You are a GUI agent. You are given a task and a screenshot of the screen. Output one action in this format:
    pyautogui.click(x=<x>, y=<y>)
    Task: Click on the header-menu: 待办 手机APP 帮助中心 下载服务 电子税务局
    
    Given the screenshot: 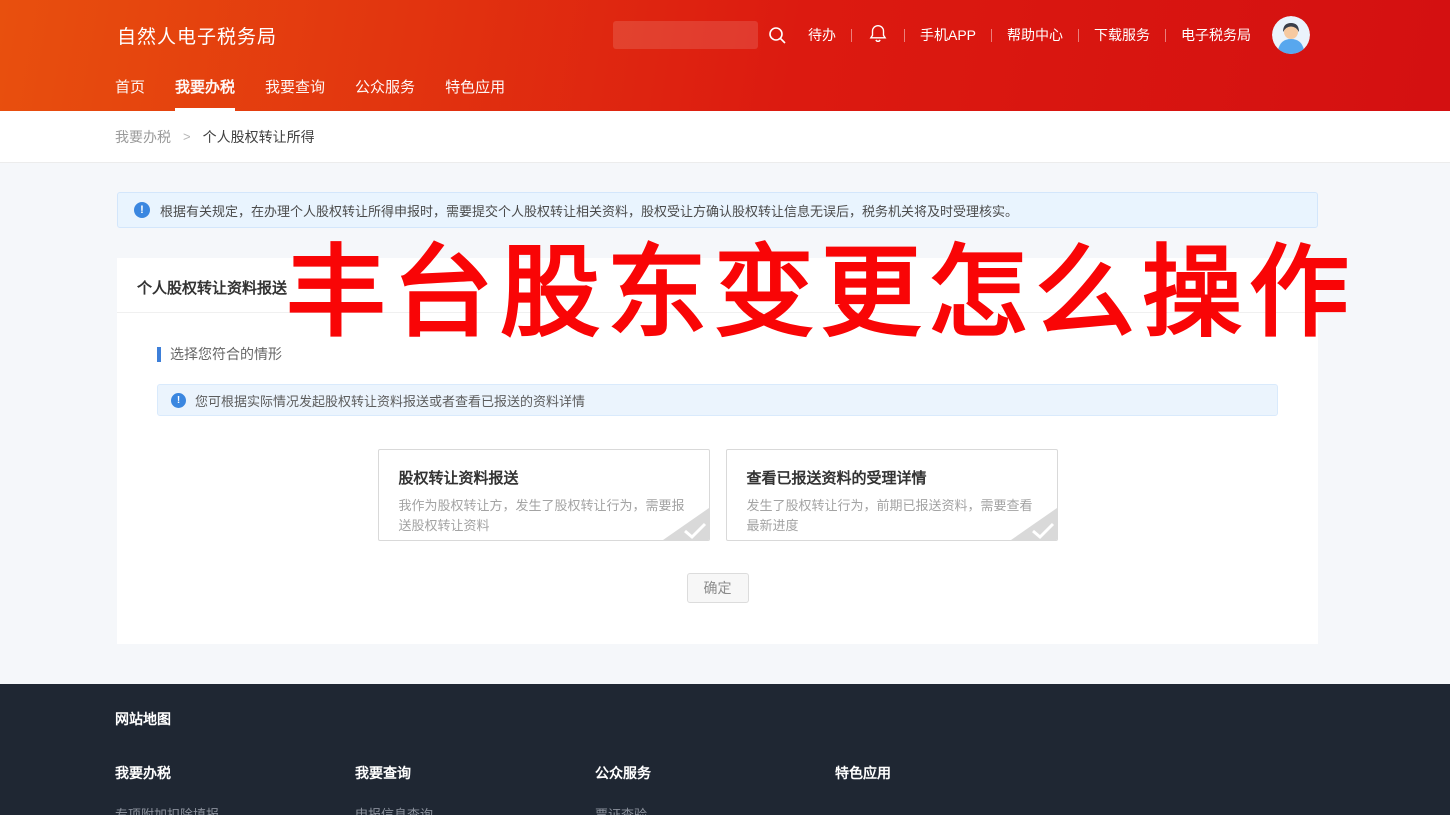 What is the action you would take?
    pyautogui.click(x=1029, y=35)
    